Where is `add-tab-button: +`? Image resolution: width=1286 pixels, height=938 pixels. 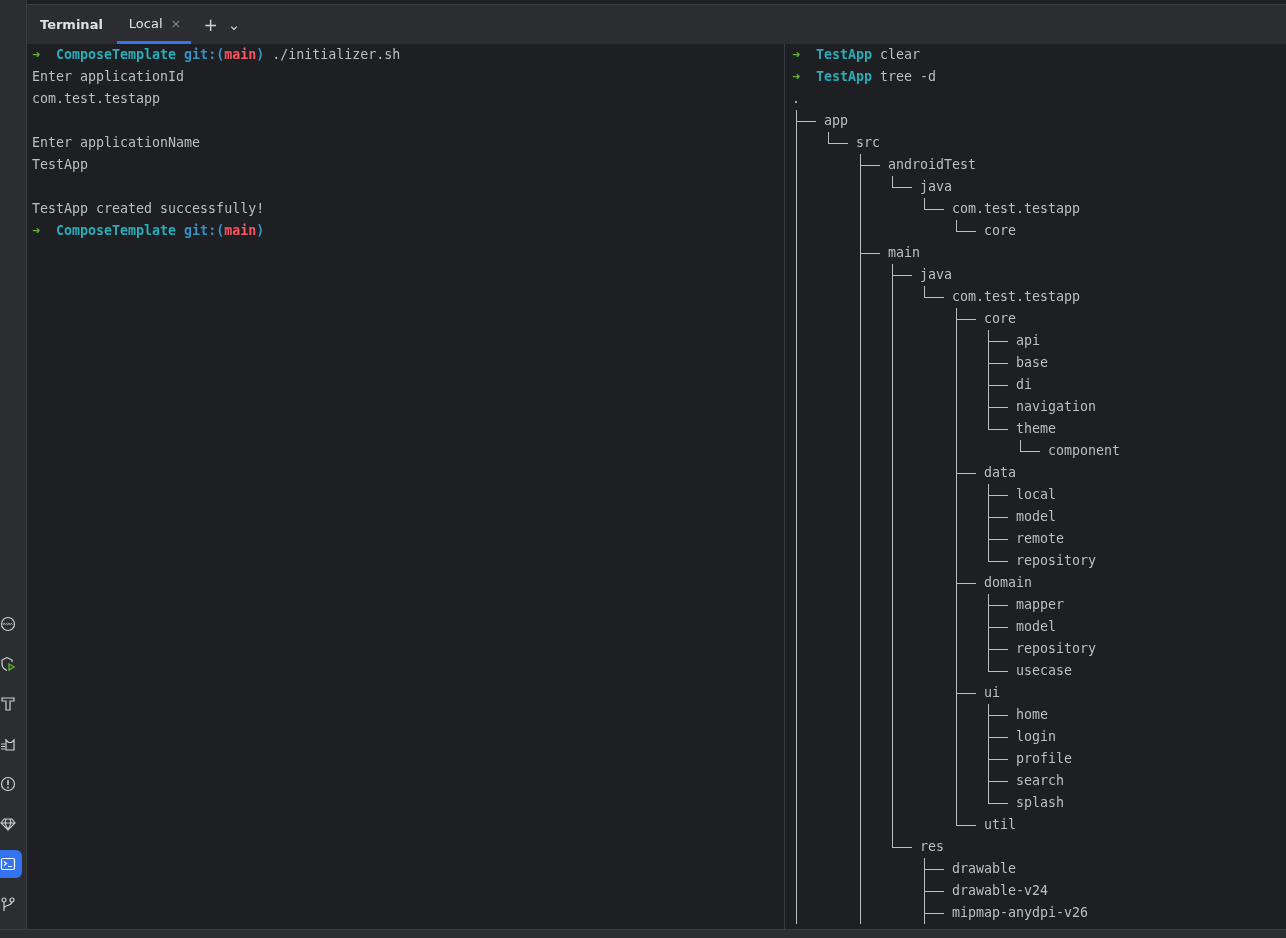 add-tab-button: + is located at coordinates (210, 24).